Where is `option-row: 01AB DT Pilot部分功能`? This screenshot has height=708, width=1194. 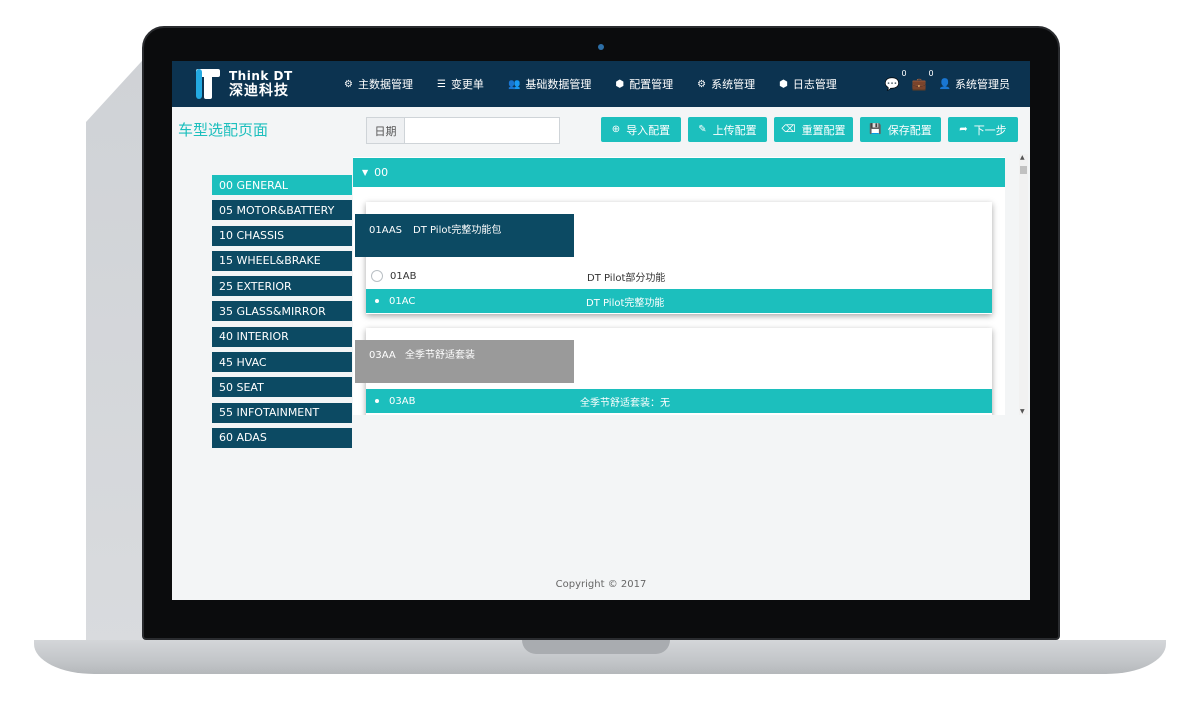
option-row: 01AB DT Pilot部分功能 is located at coordinates (679, 276).